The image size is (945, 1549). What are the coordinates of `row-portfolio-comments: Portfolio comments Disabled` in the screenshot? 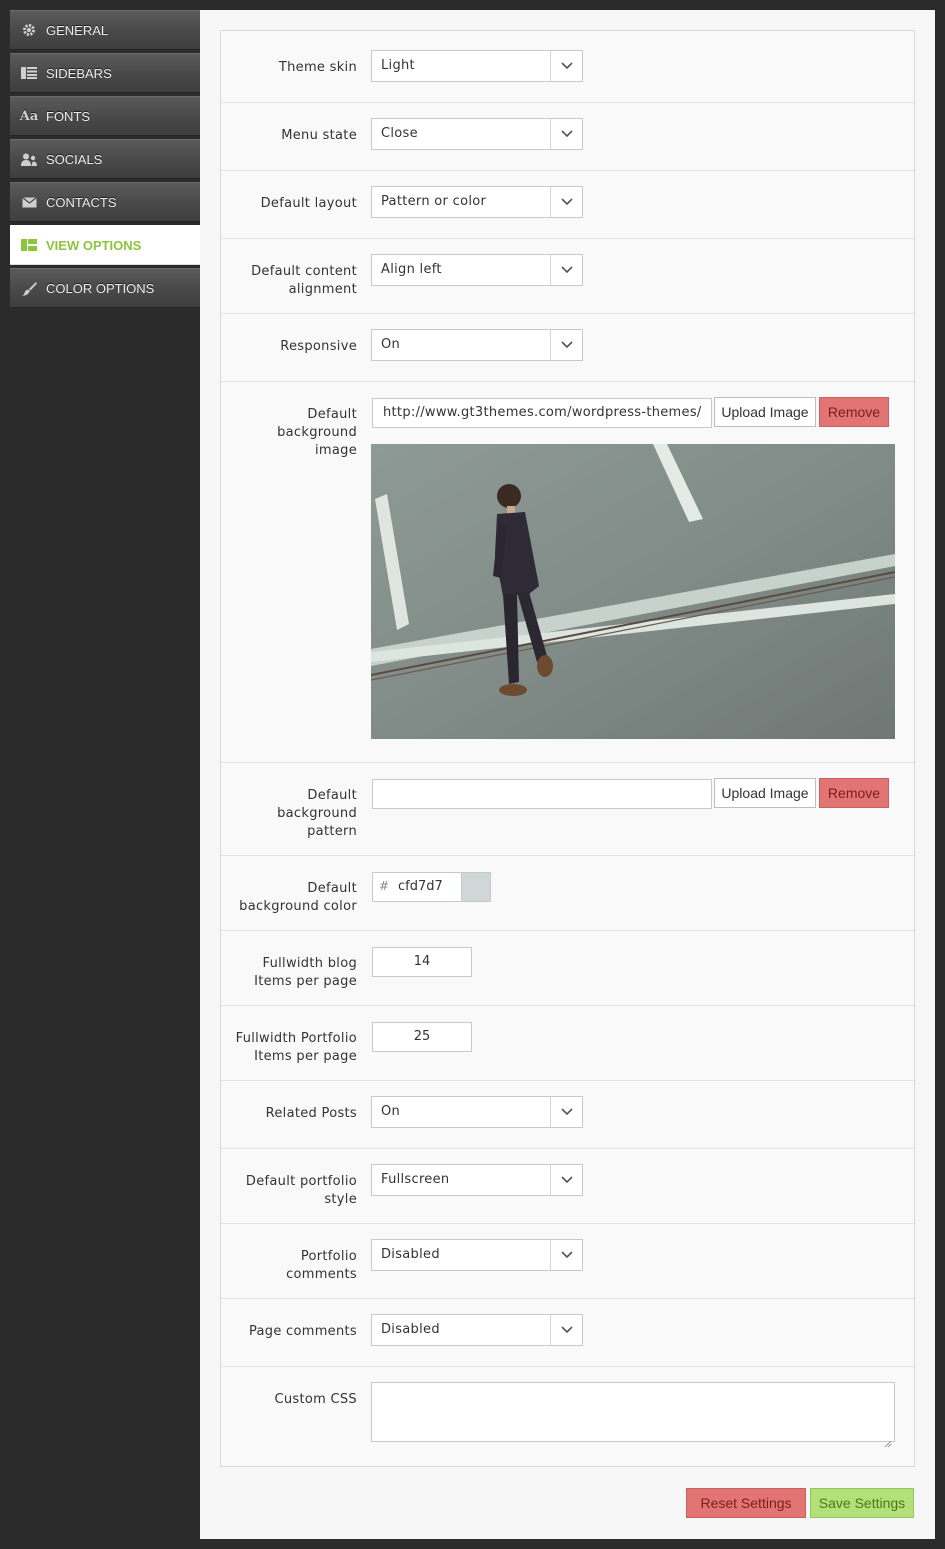 It's located at (567, 1261).